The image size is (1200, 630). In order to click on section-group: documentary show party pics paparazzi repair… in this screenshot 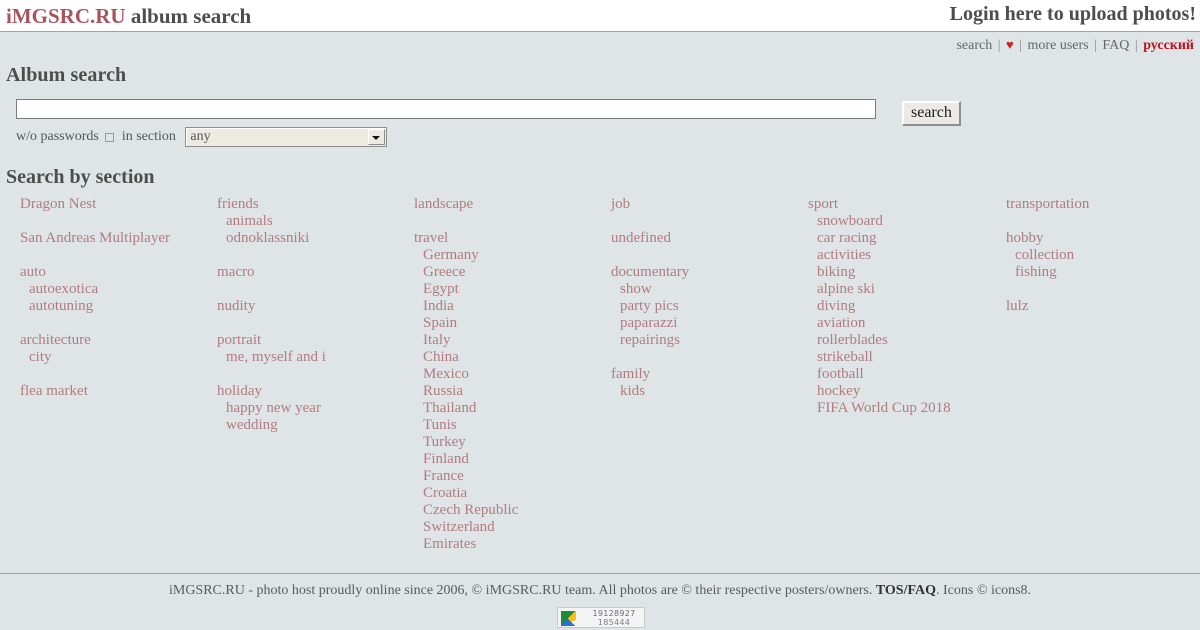, I will do `click(711, 306)`.